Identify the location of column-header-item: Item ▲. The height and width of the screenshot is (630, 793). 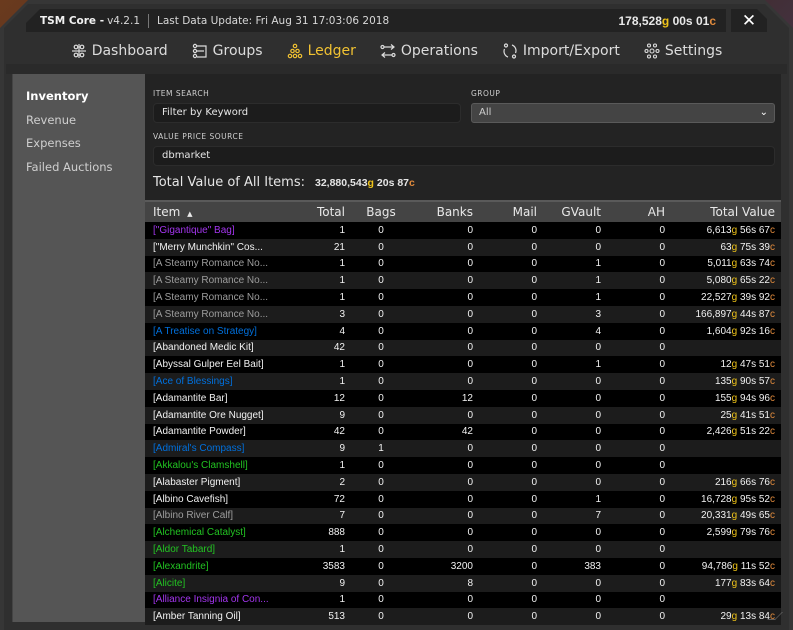
(215, 212).